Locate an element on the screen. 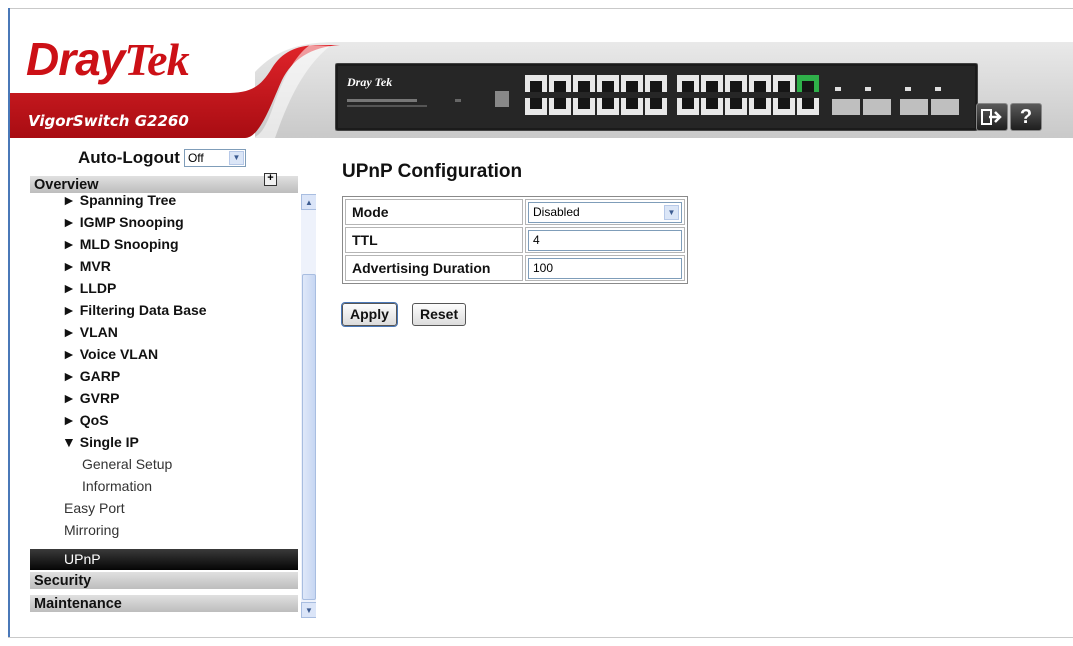 This screenshot has height=646, width=1073. ttl-cell: 4 is located at coordinates (605, 240).